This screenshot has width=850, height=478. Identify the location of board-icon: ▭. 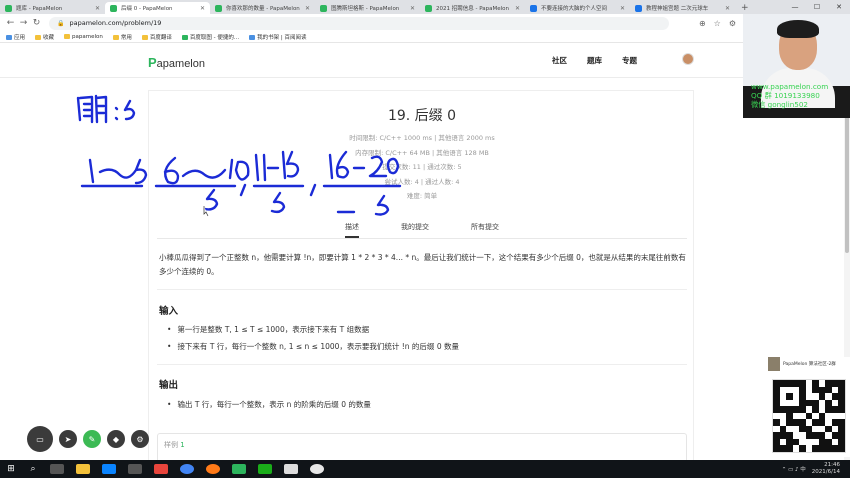
(40, 439).